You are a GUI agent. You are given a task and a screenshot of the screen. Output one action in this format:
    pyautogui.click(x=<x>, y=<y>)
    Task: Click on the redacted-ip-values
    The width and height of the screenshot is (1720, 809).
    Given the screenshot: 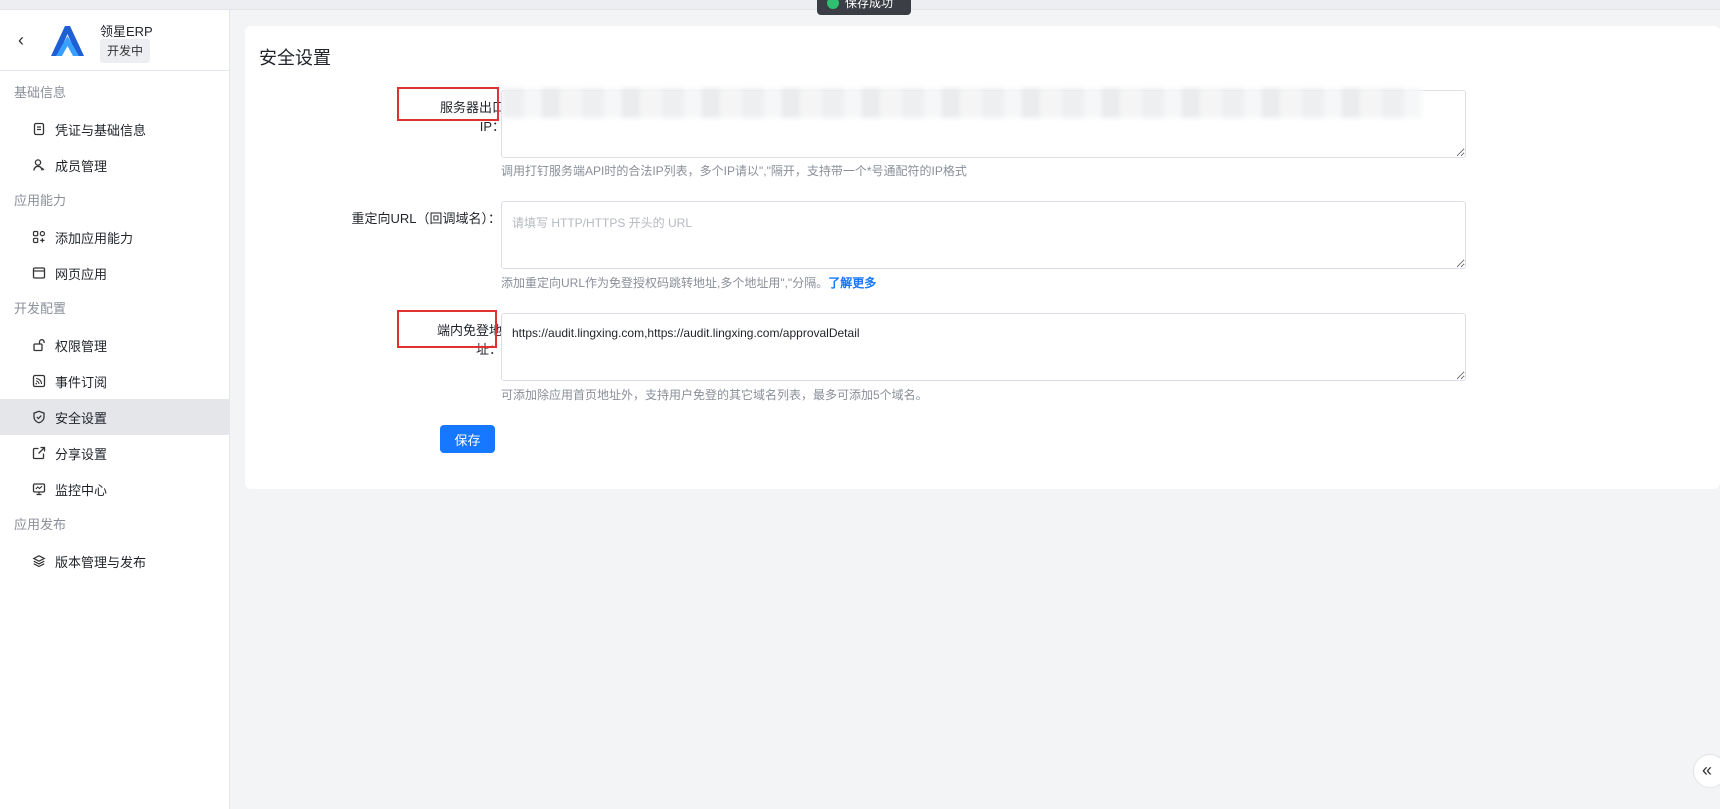 What is the action you would take?
    pyautogui.click(x=962, y=103)
    